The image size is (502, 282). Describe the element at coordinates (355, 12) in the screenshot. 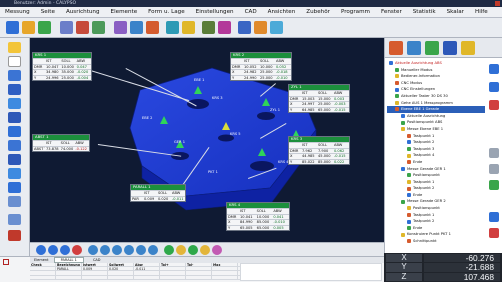

I see `menu-programm: Programm` at that location.